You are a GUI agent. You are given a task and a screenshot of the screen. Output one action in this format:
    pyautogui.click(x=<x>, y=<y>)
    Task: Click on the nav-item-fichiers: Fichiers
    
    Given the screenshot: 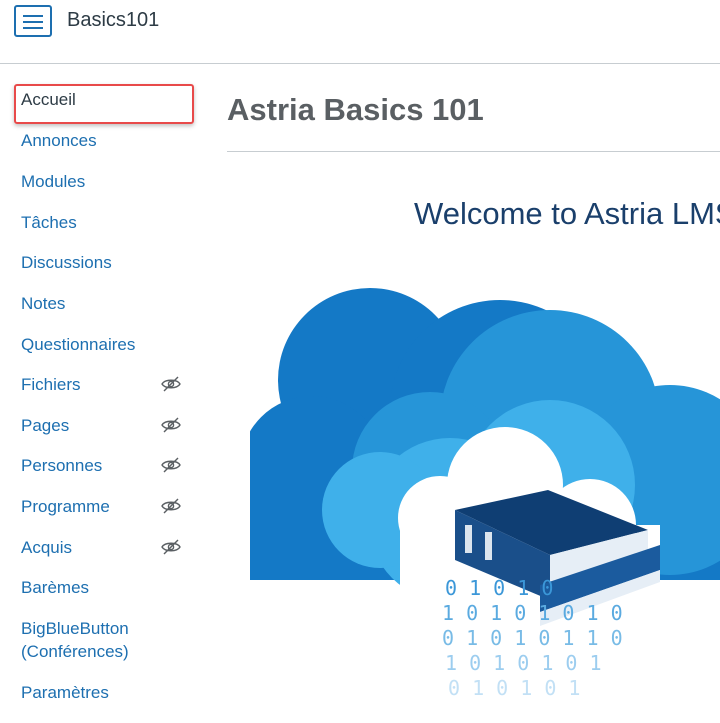 What is the action you would take?
    pyautogui.click(x=100, y=393)
    